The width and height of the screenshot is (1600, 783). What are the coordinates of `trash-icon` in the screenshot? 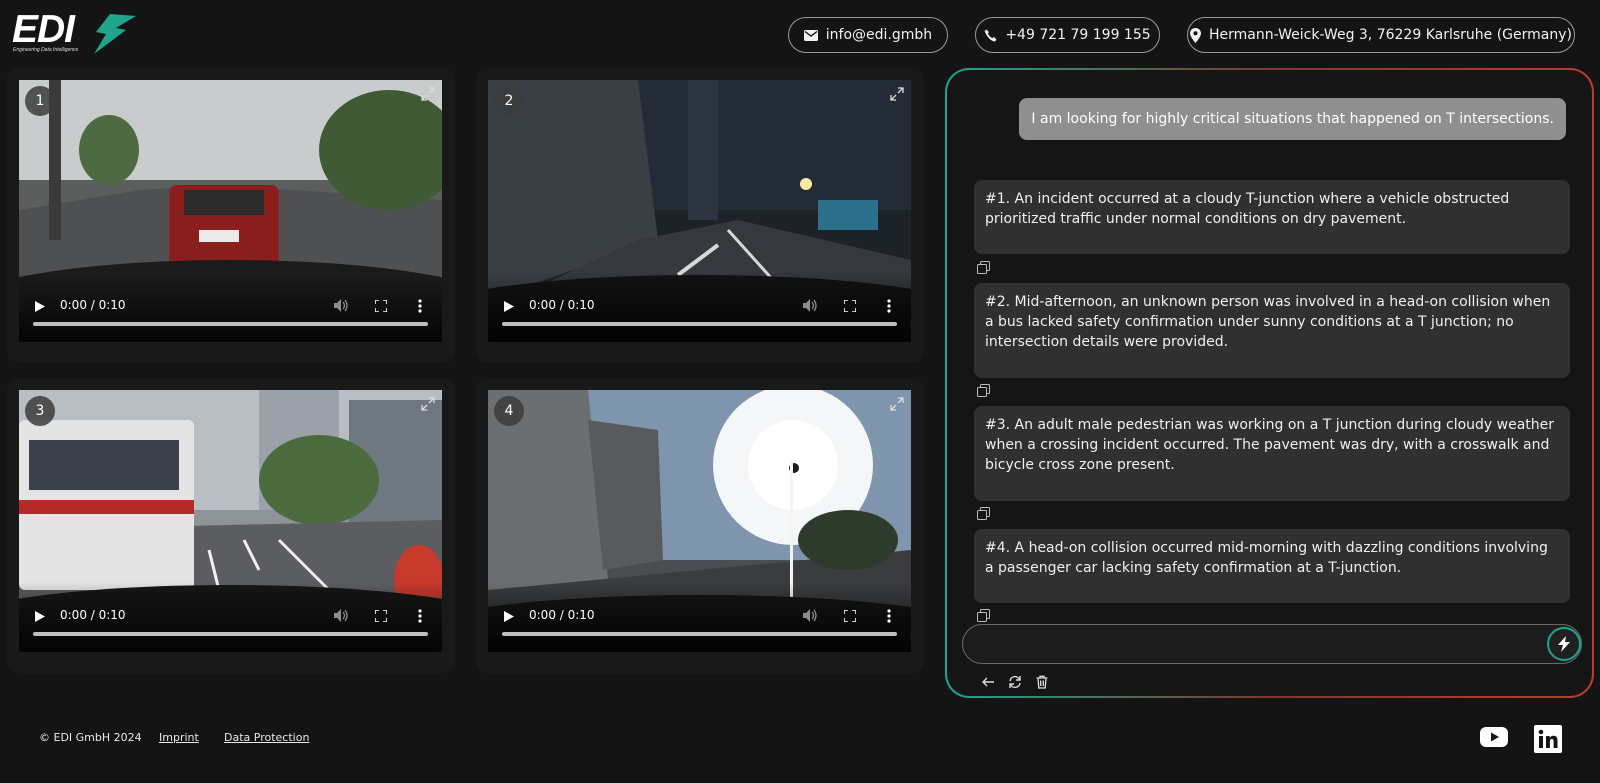 It's located at (1042, 682).